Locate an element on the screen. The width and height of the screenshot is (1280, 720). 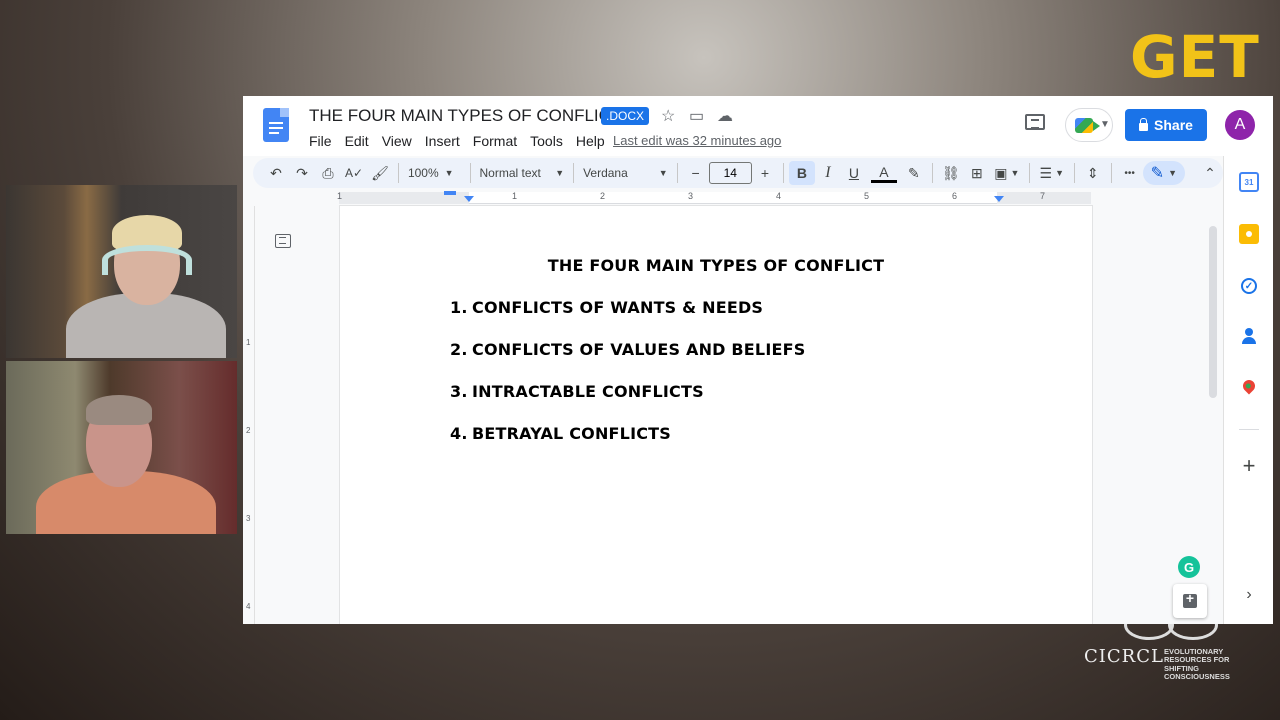
underline-button: U is located at coordinates (854, 173).